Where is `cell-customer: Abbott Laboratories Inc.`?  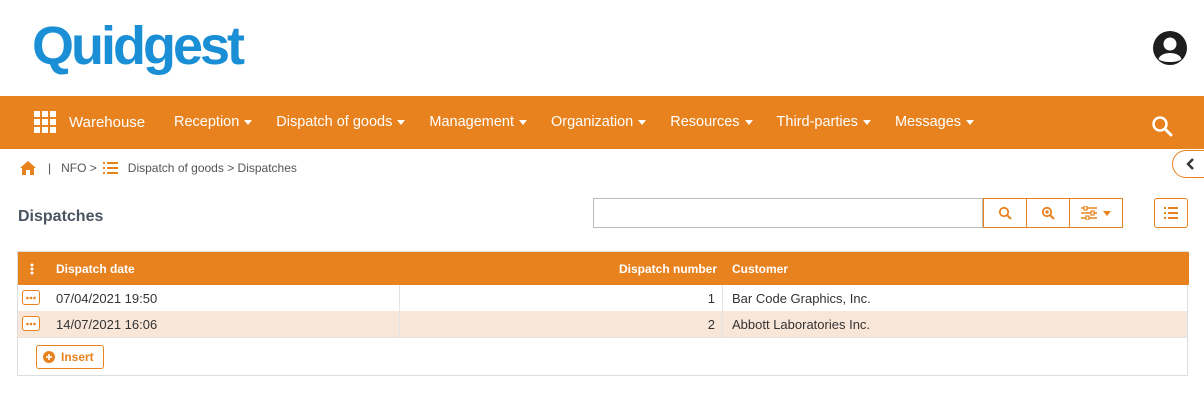
cell-customer: Abbott Laboratories Inc. is located at coordinates (801, 324).